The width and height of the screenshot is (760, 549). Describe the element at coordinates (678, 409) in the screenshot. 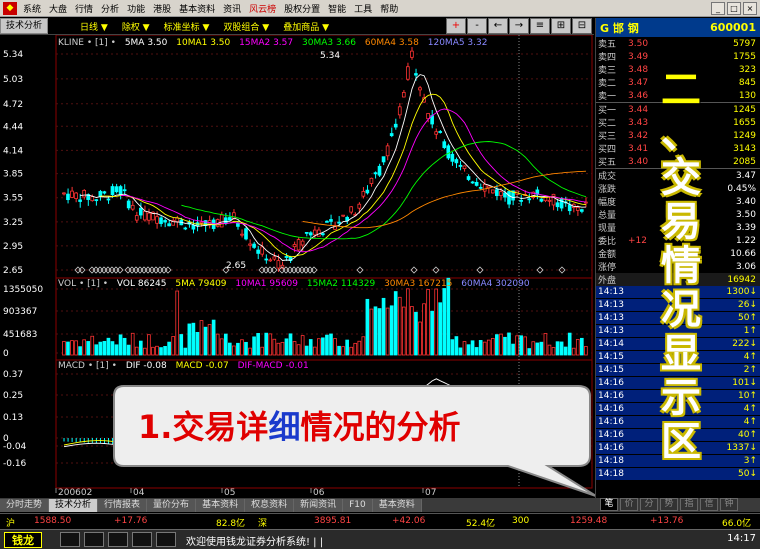

I see `tick-row: 14:16 4↑` at that location.